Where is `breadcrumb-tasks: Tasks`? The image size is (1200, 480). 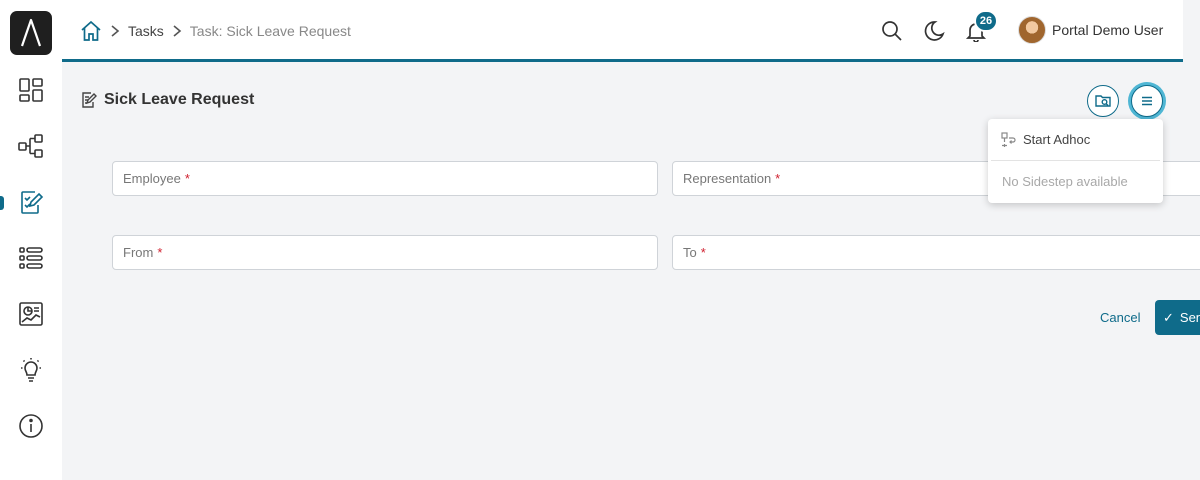 breadcrumb-tasks: Tasks is located at coordinates (146, 31).